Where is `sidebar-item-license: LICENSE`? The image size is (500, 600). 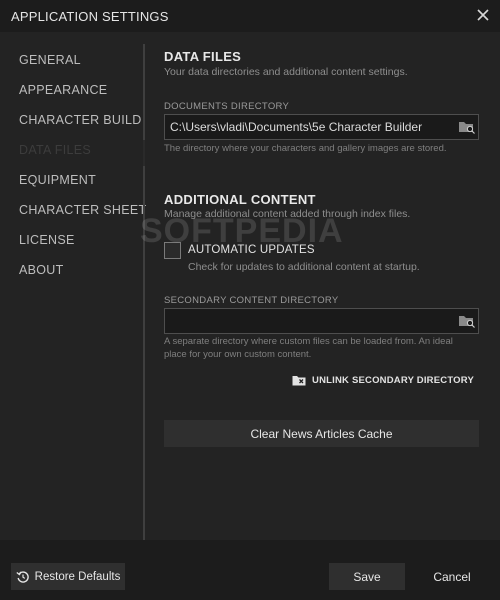 sidebar-item-license: LICENSE is located at coordinates (47, 240).